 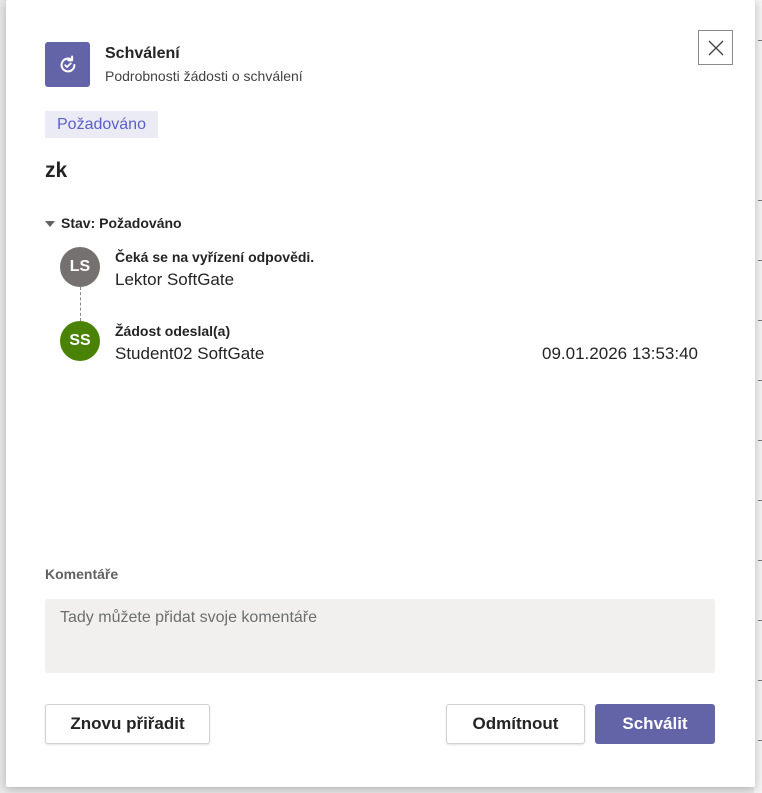 I want to click on timeline-step-label: Žádost odeslal(a), so click(x=173, y=331).